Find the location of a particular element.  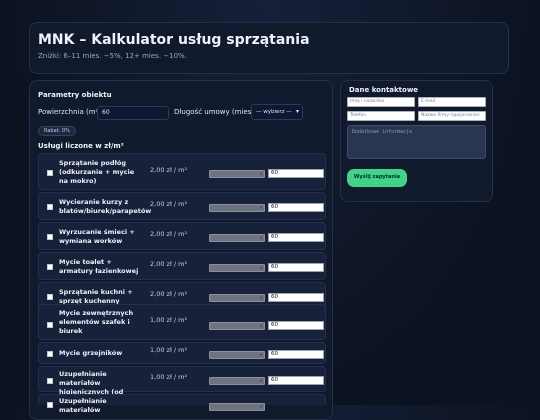

company-field: Nazwa firmy (opcjonalnie) is located at coordinates (452, 116).